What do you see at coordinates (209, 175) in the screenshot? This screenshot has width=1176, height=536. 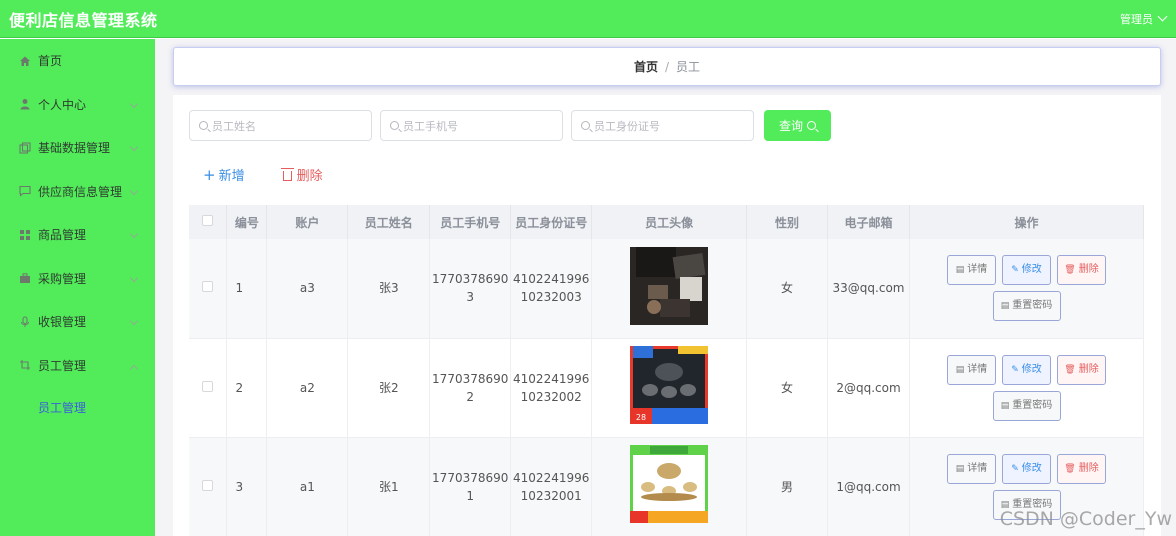 I see `plus-icon: +` at bounding box center [209, 175].